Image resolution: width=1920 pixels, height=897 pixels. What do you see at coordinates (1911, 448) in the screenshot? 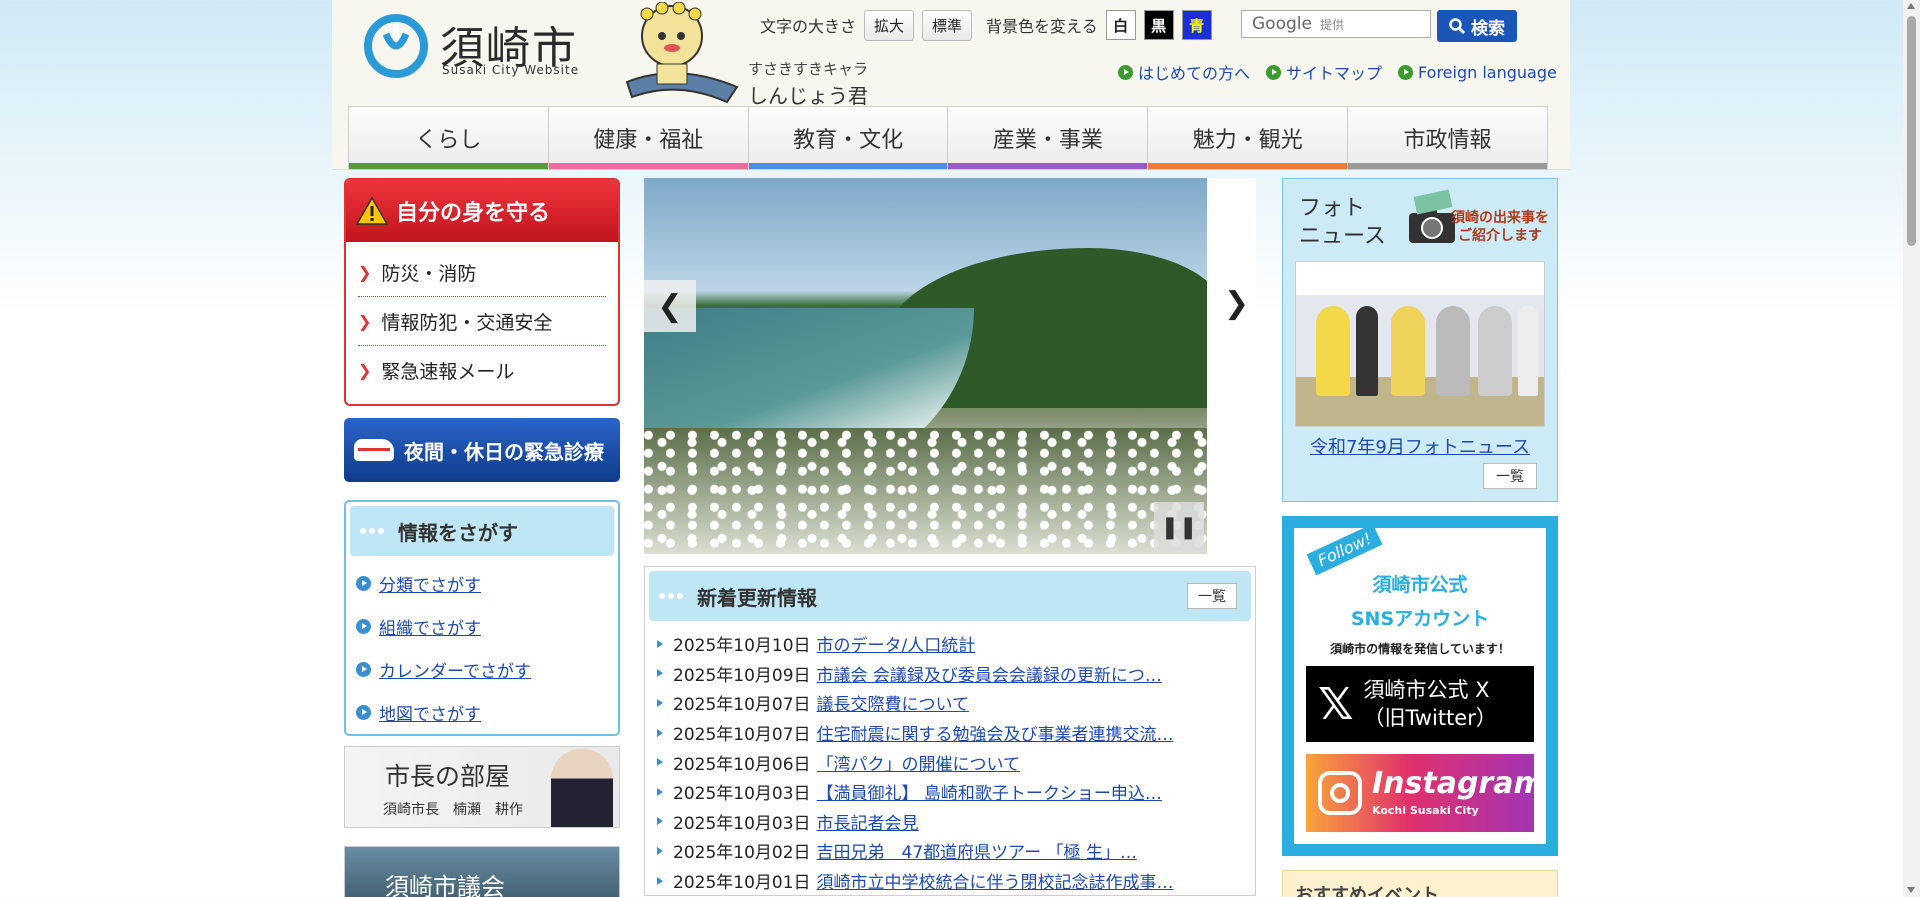
I see `page-scrollbar` at bounding box center [1911, 448].